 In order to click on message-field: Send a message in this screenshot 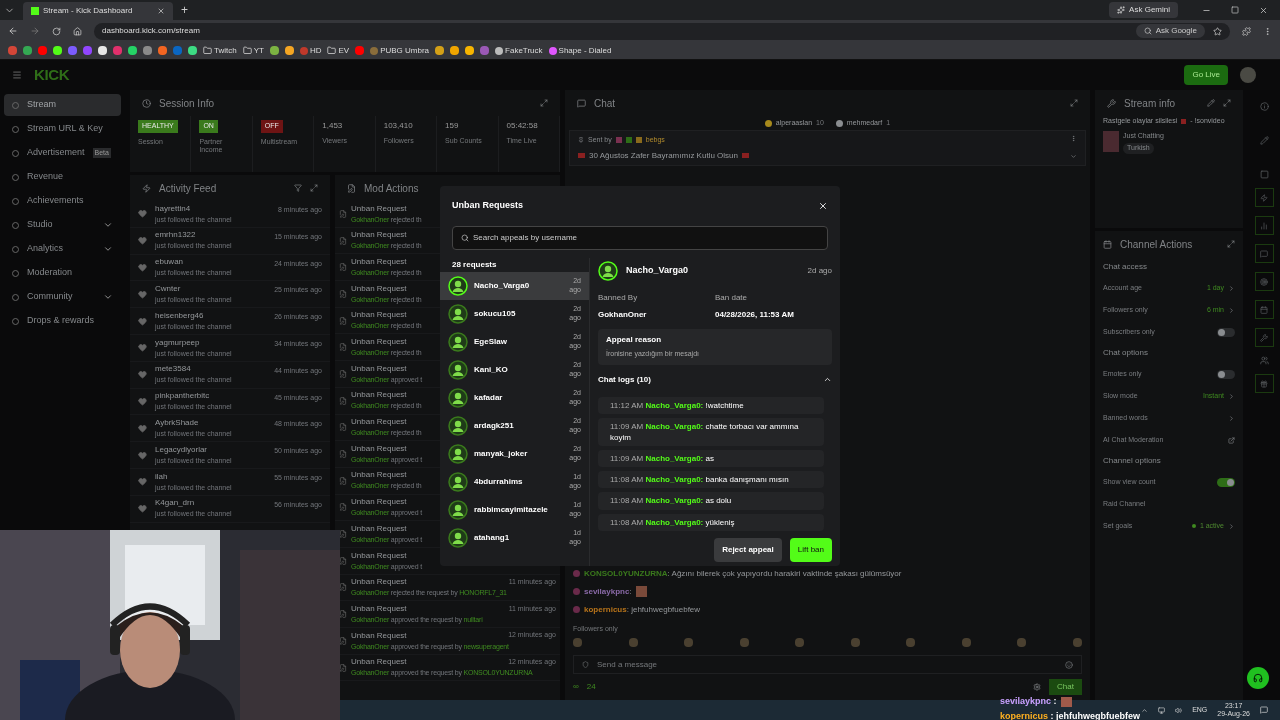, I will do `click(827, 664)`.